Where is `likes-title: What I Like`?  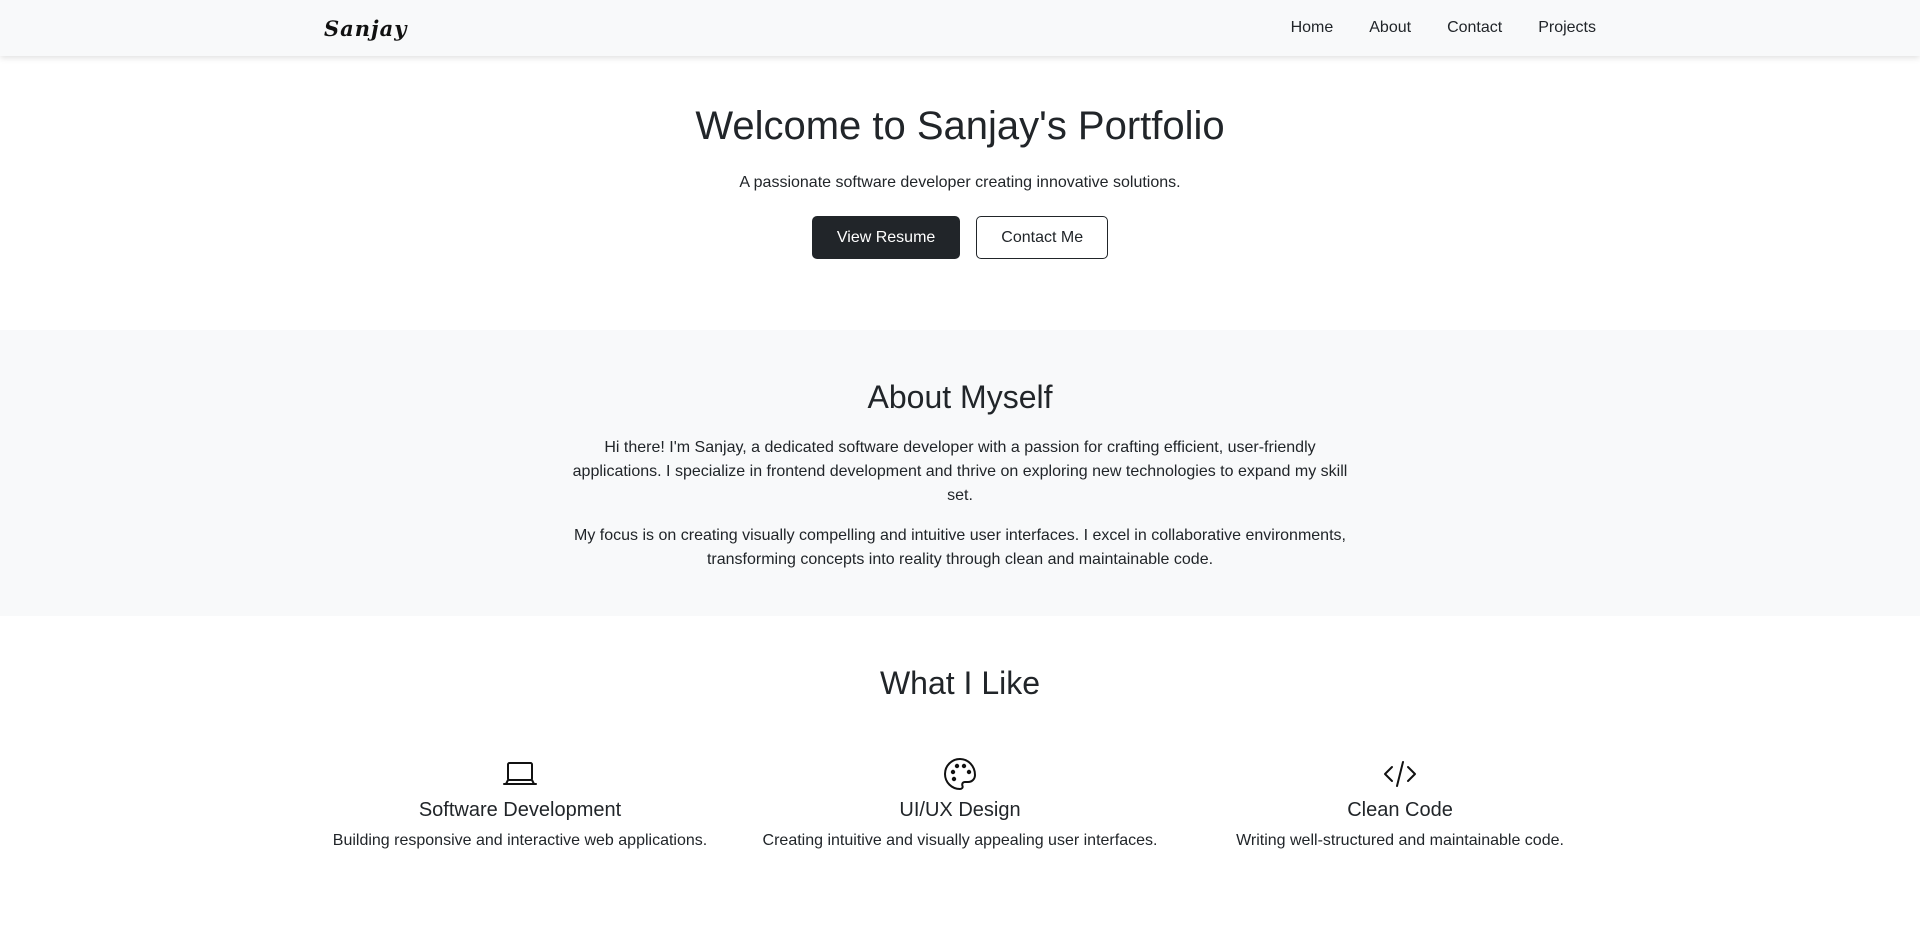
likes-title: What I Like is located at coordinates (960, 683).